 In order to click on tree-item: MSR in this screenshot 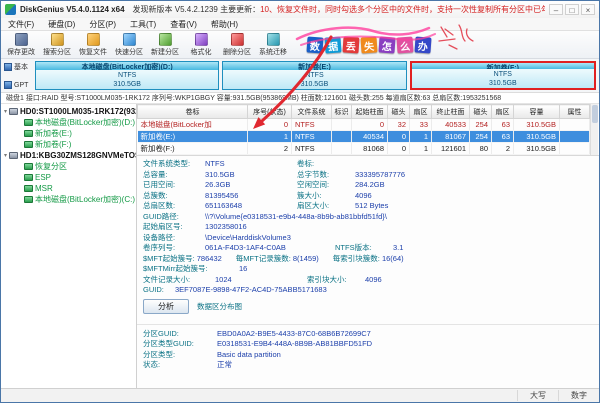, I will do `click(68, 188)`.